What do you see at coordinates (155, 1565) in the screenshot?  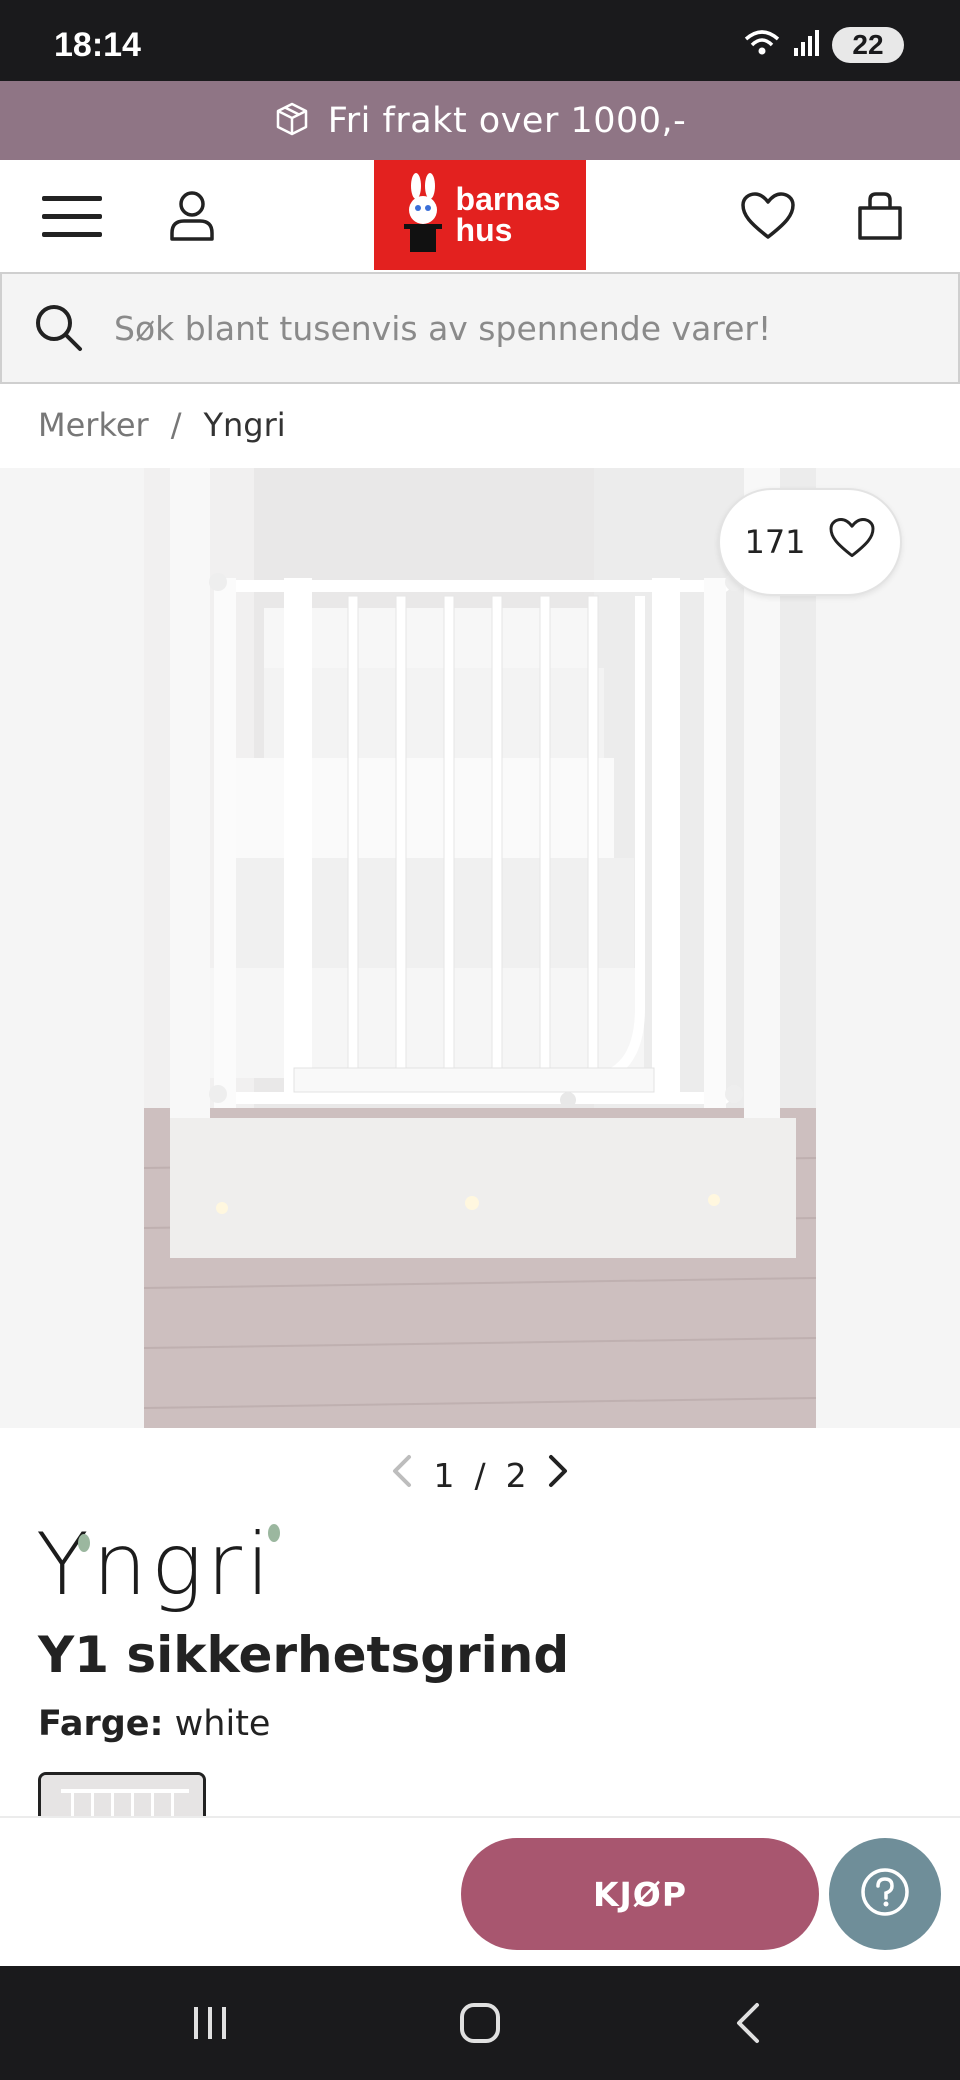 I see `brand-logo: Yngri` at bounding box center [155, 1565].